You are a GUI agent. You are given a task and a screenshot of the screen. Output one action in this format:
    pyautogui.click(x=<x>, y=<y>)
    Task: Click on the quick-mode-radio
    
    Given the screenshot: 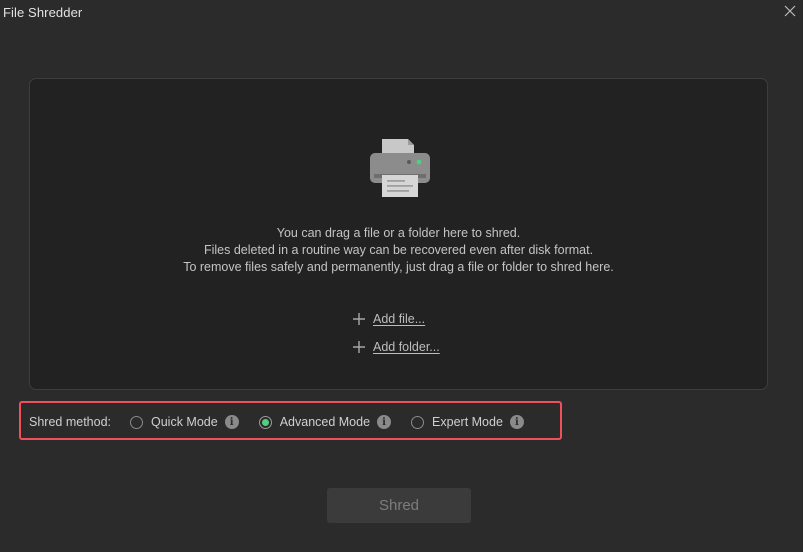 What is the action you would take?
    pyautogui.click(x=136, y=422)
    